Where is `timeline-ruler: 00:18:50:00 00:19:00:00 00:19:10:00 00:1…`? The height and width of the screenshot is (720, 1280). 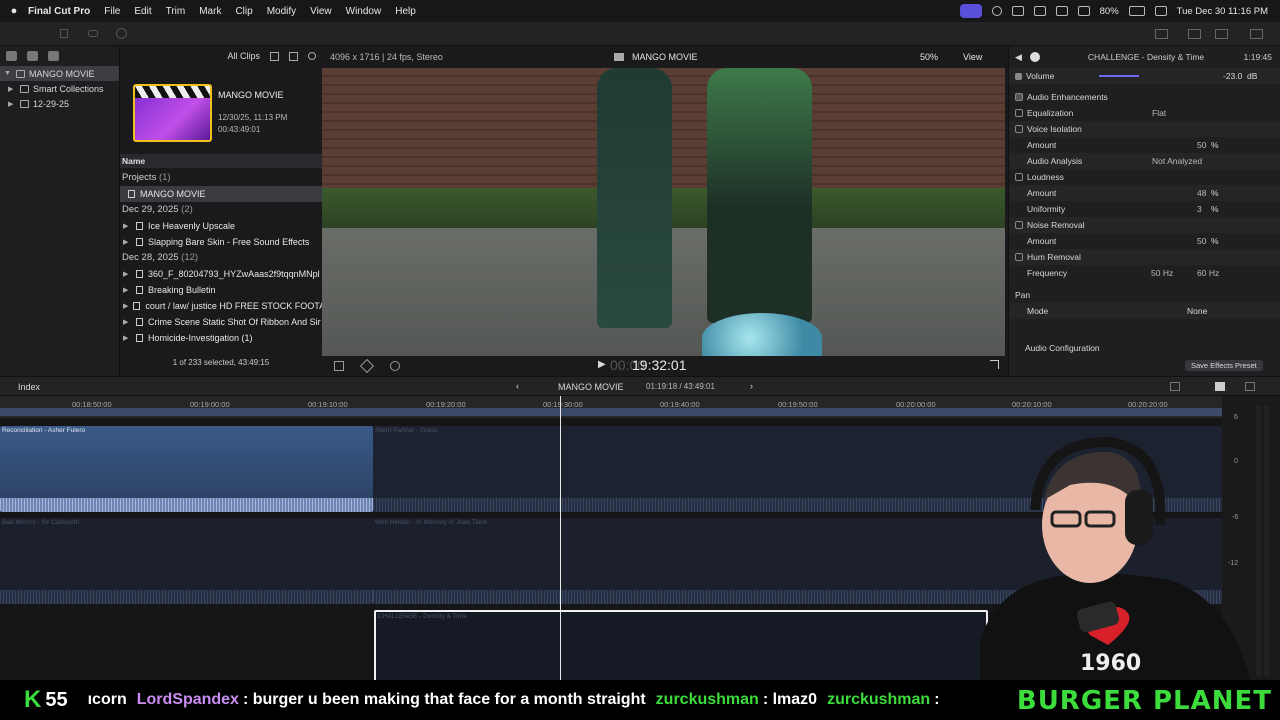
timeline-ruler: 00:18:50:00 00:19:00:00 00:19:10:00 00:1… is located at coordinates (611, 407).